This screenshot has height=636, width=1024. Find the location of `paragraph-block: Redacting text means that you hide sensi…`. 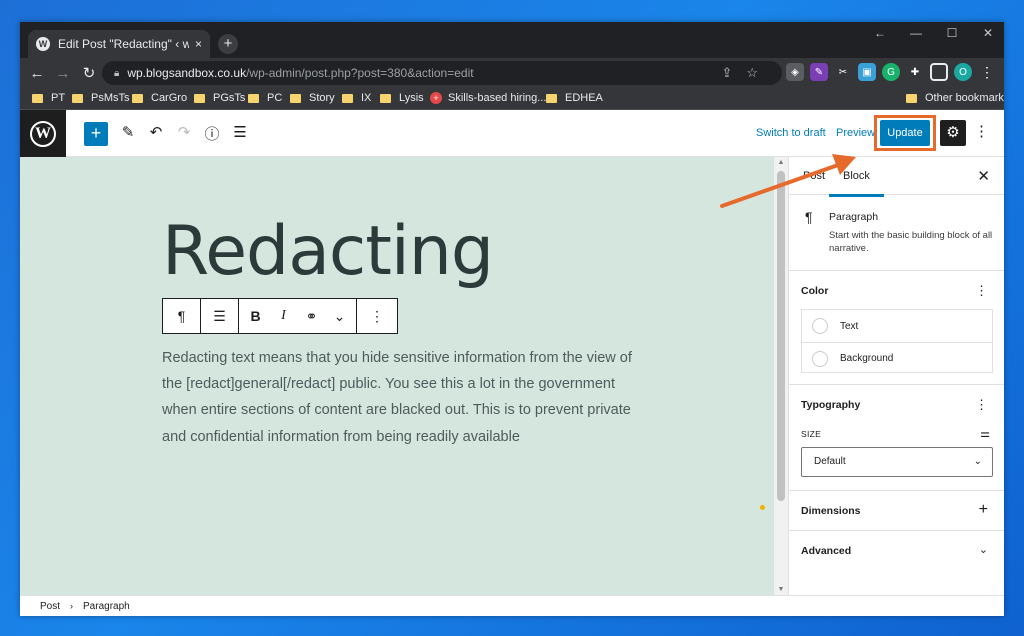

paragraph-block: Redacting text means that you hide sensi… is located at coordinates (397, 397).